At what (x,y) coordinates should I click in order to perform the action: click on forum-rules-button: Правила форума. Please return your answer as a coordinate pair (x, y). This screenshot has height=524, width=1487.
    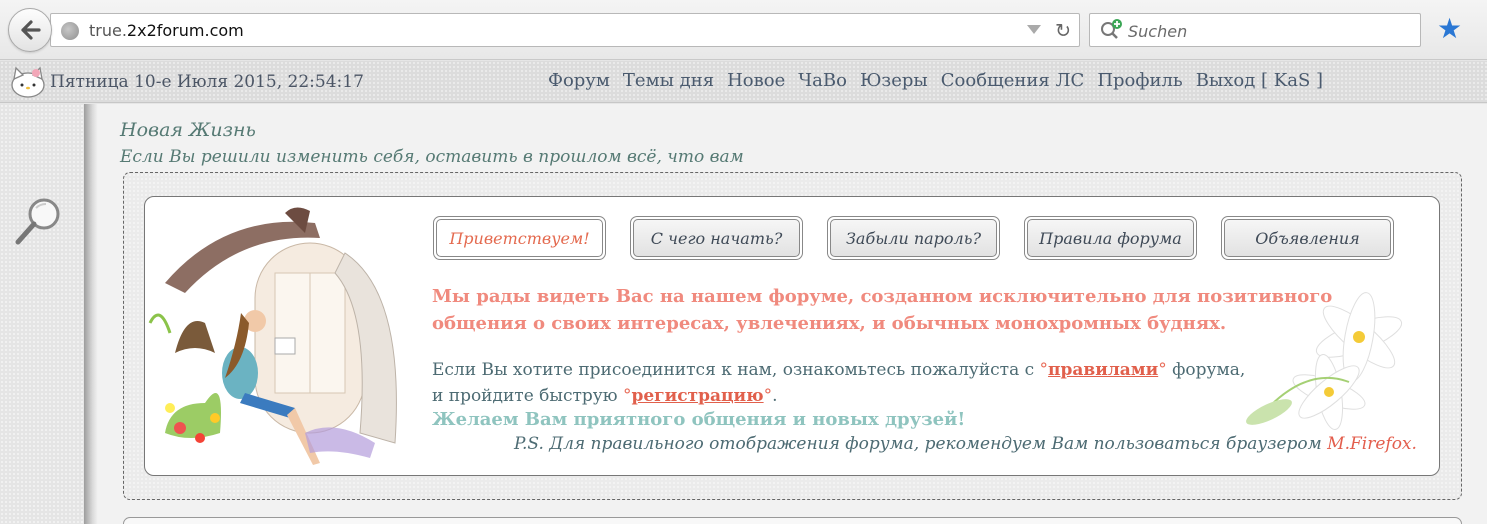
    Looking at the image, I should click on (1110, 238).